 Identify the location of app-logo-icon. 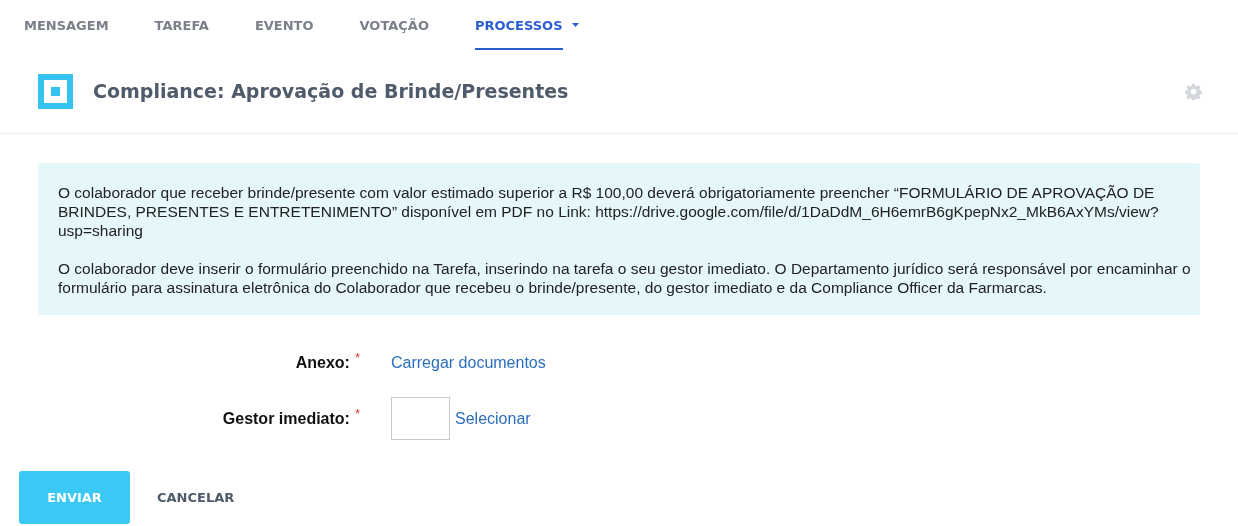
(55, 91).